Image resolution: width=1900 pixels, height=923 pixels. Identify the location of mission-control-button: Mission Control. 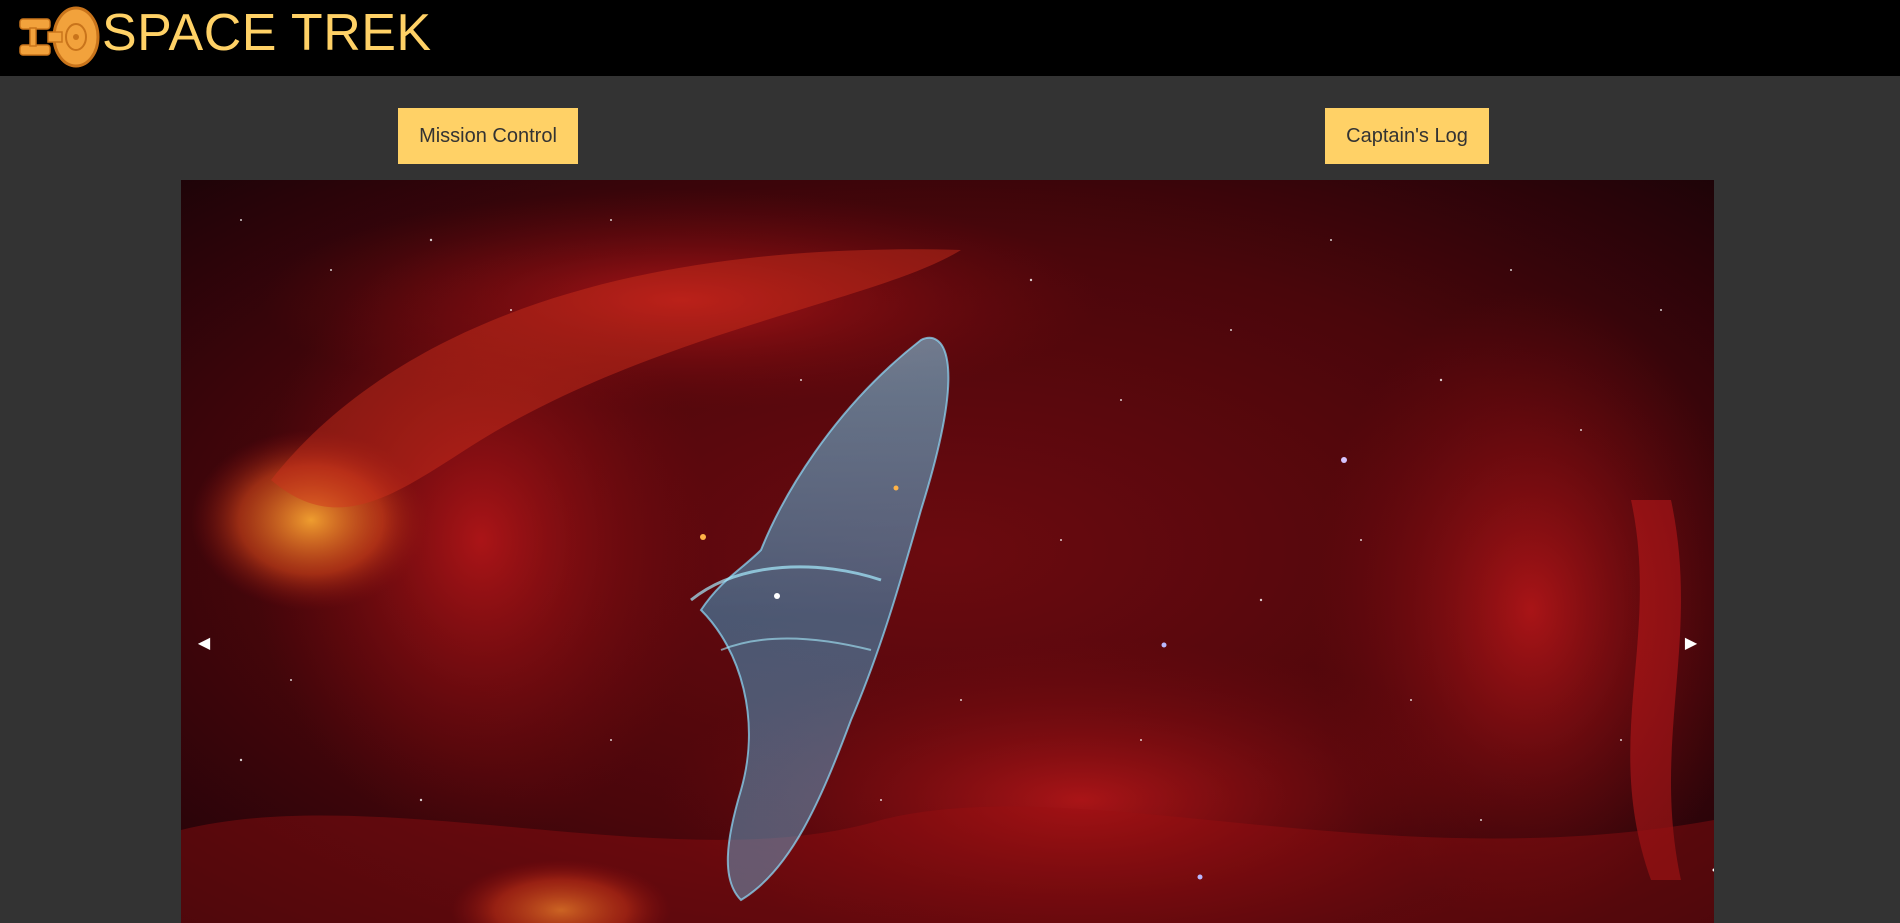
(488, 136).